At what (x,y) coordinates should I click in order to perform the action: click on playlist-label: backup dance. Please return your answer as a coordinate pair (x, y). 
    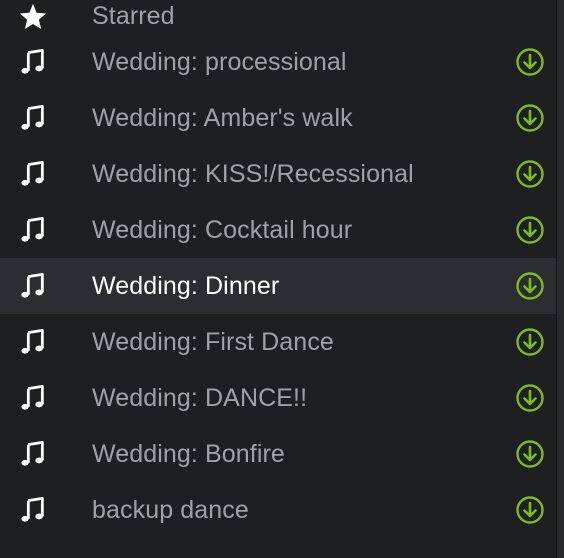
    Looking at the image, I should click on (170, 509).